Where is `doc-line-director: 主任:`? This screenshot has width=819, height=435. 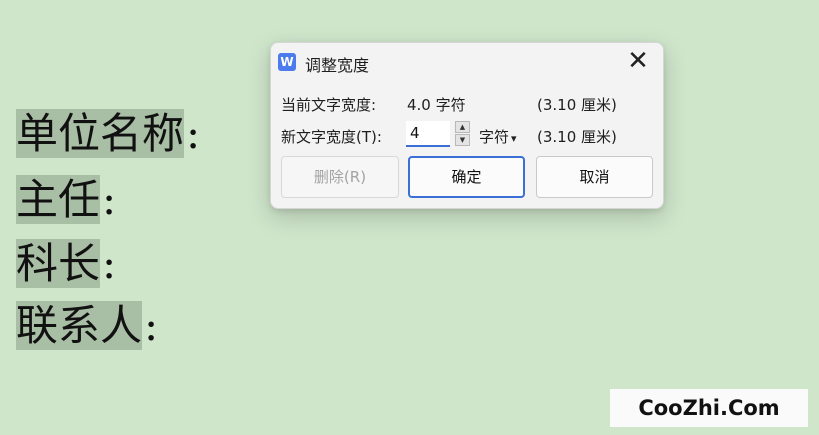
doc-line-director: 主任: is located at coordinates (66, 200).